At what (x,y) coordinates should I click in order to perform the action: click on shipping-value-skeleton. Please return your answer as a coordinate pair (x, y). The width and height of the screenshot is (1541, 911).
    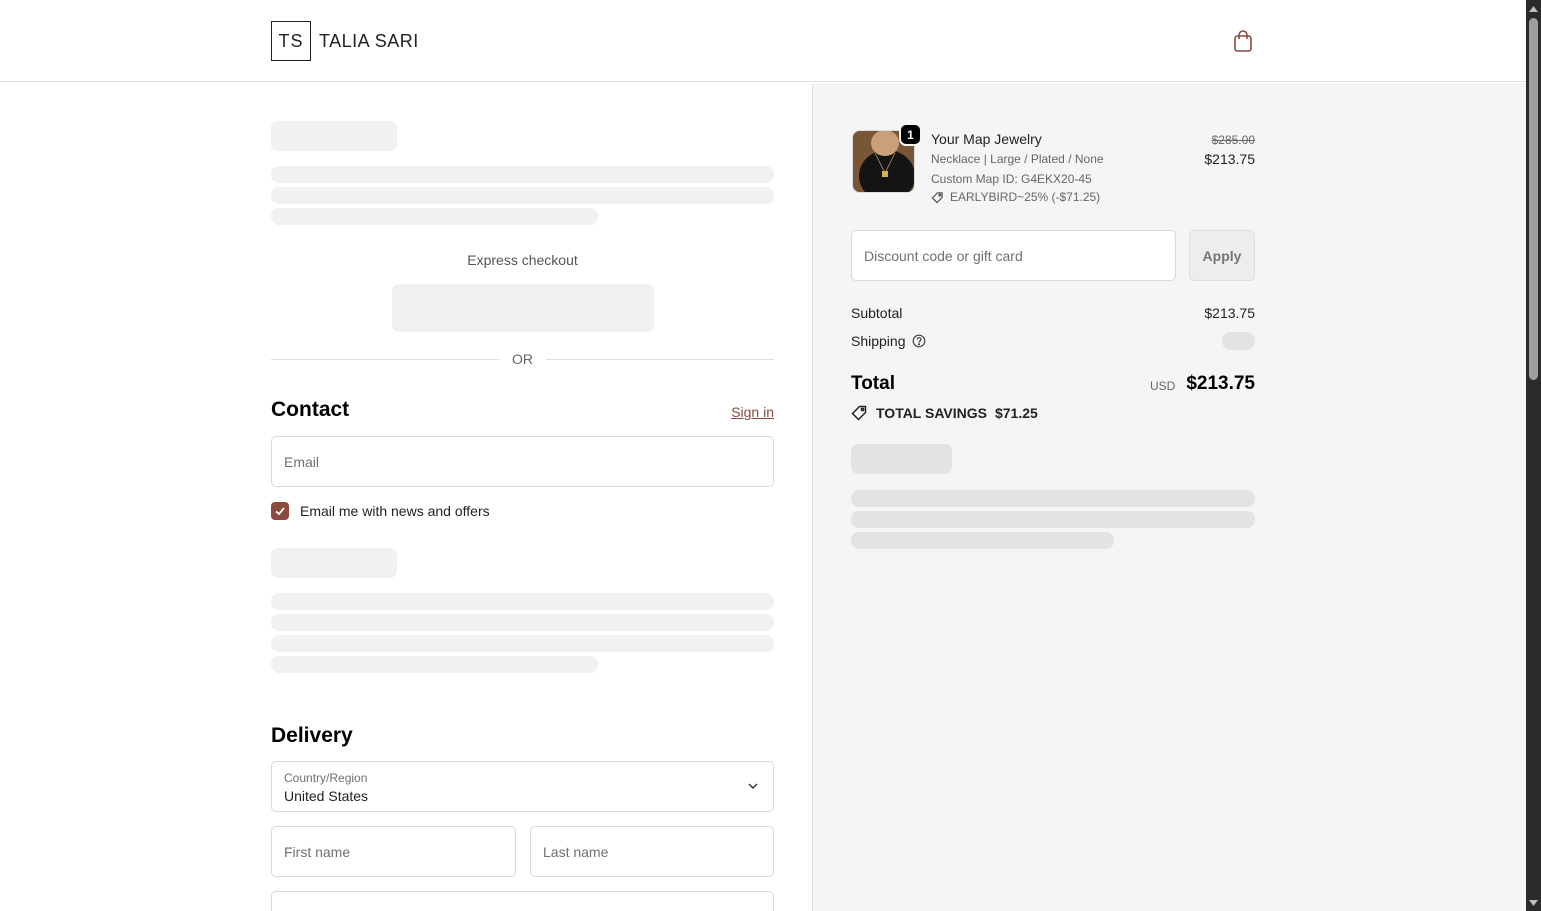
    Looking at the image, I should click on (1238, 341).